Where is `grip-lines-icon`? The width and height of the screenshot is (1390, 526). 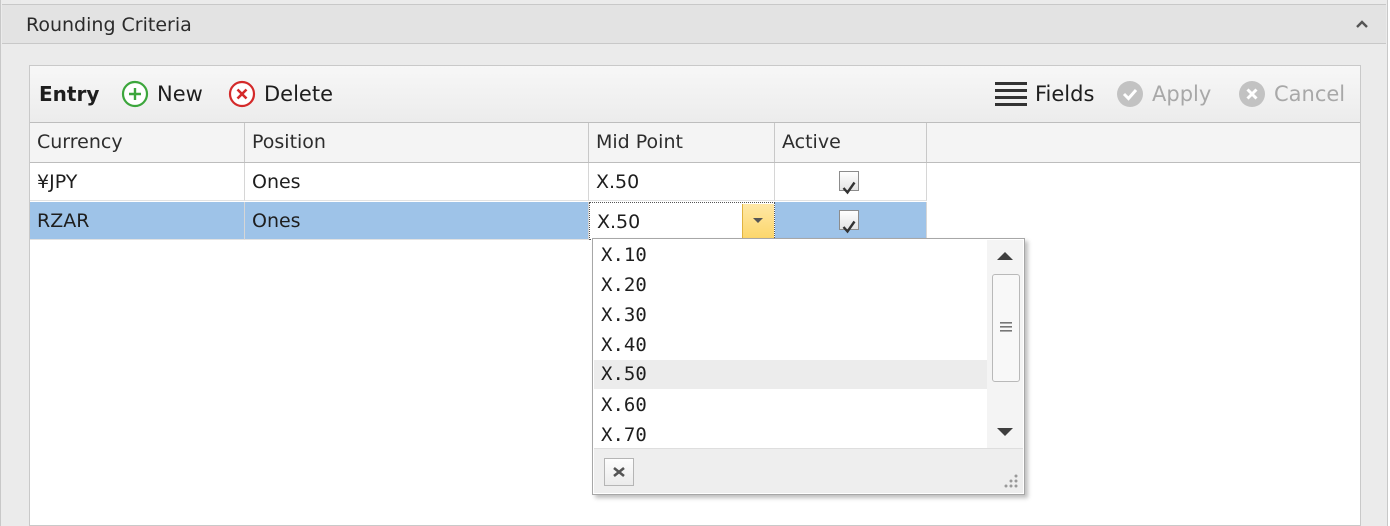
grip-lines-icon is located at coordinates (1006, 327).